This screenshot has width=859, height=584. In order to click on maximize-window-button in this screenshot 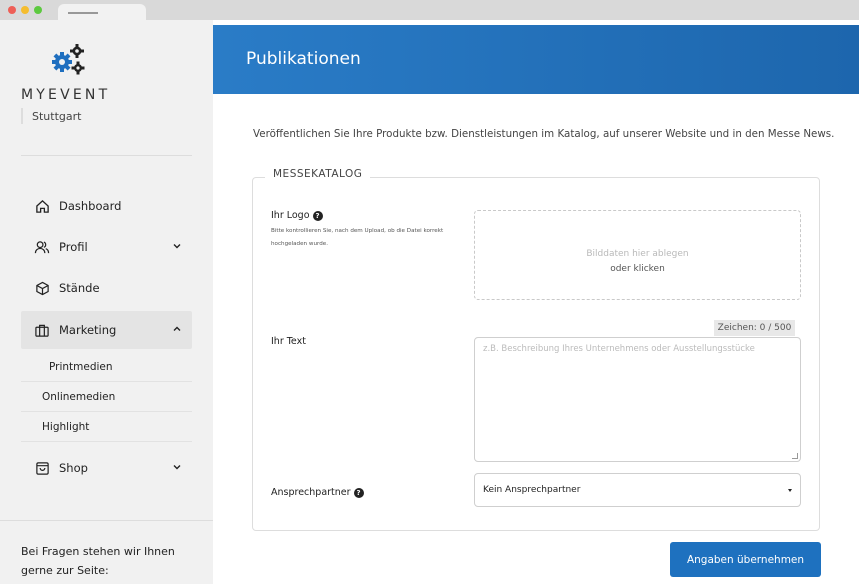, I will do `click(38, 10)`.